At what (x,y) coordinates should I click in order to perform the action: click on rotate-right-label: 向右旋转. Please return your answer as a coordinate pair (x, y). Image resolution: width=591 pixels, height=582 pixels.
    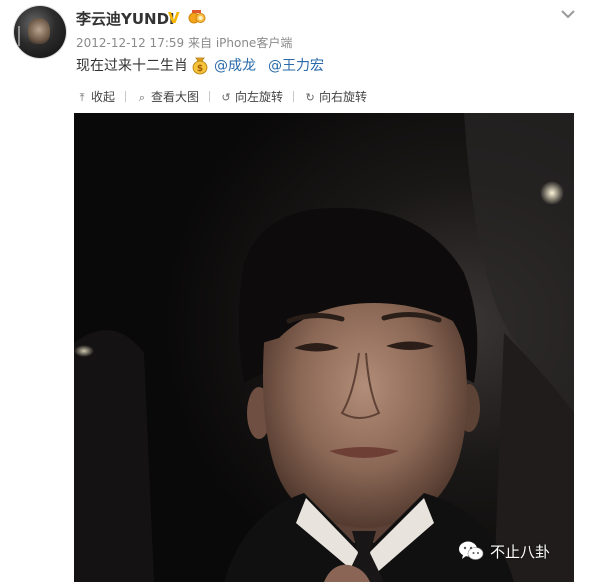
    Looking at the image, I should click on (343, 97).